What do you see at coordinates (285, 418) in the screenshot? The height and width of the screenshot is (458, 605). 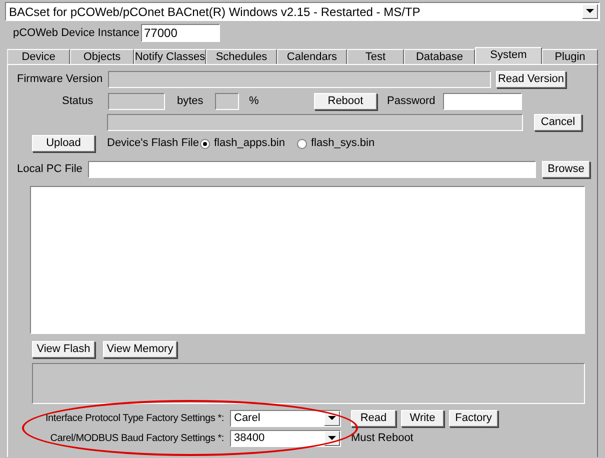 I see `setting-dropdown: Carel` at bounding box center [285, 418].